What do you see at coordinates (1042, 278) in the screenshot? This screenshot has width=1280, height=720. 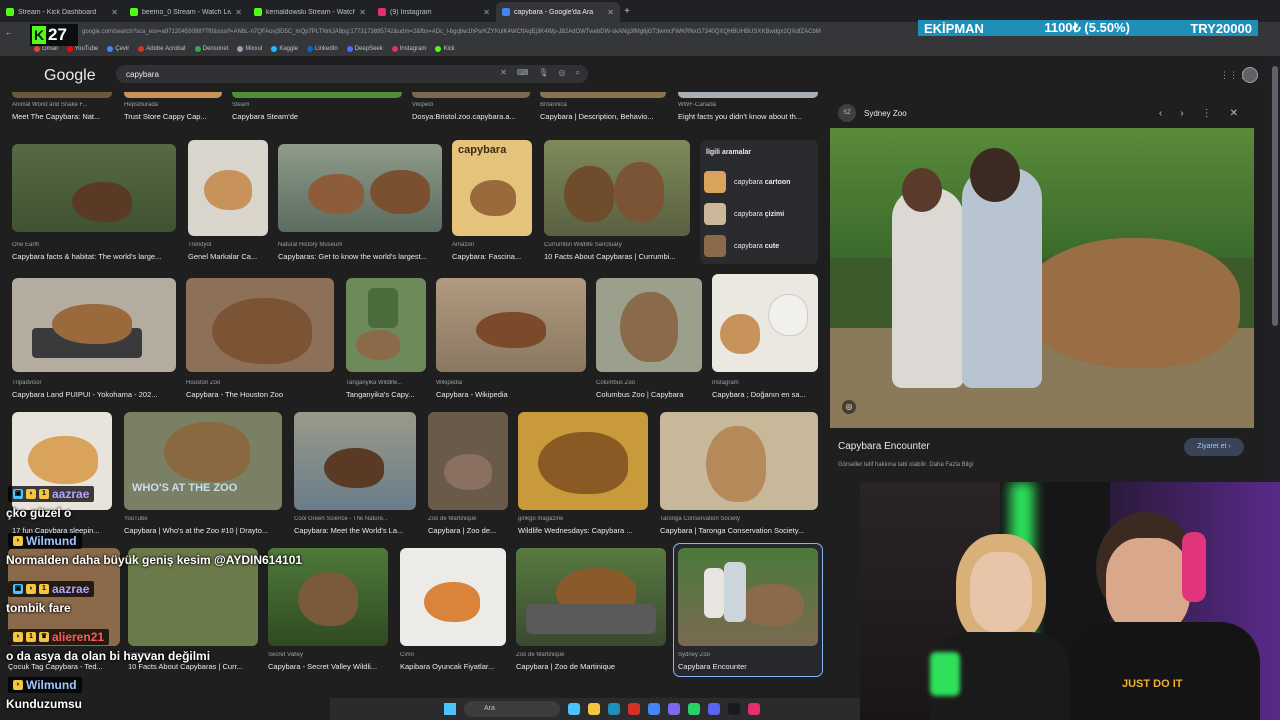 I see `preview-image: ◎` at bounding box center [1042, 278].